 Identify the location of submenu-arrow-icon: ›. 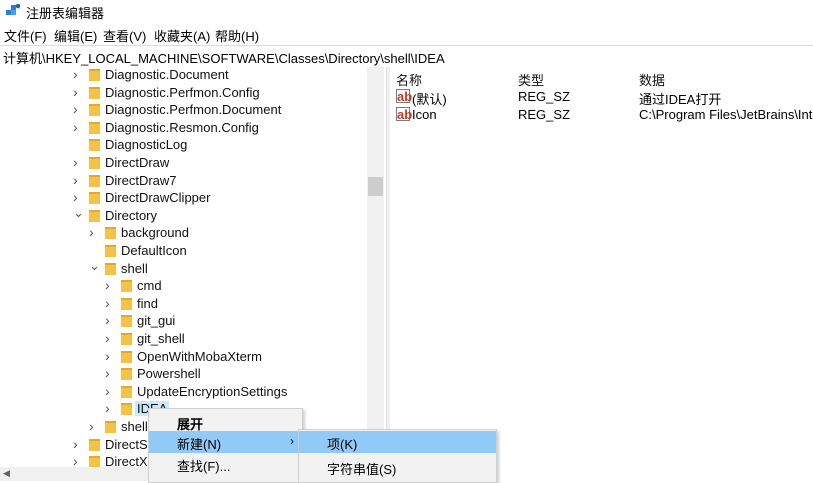
(292, 441).